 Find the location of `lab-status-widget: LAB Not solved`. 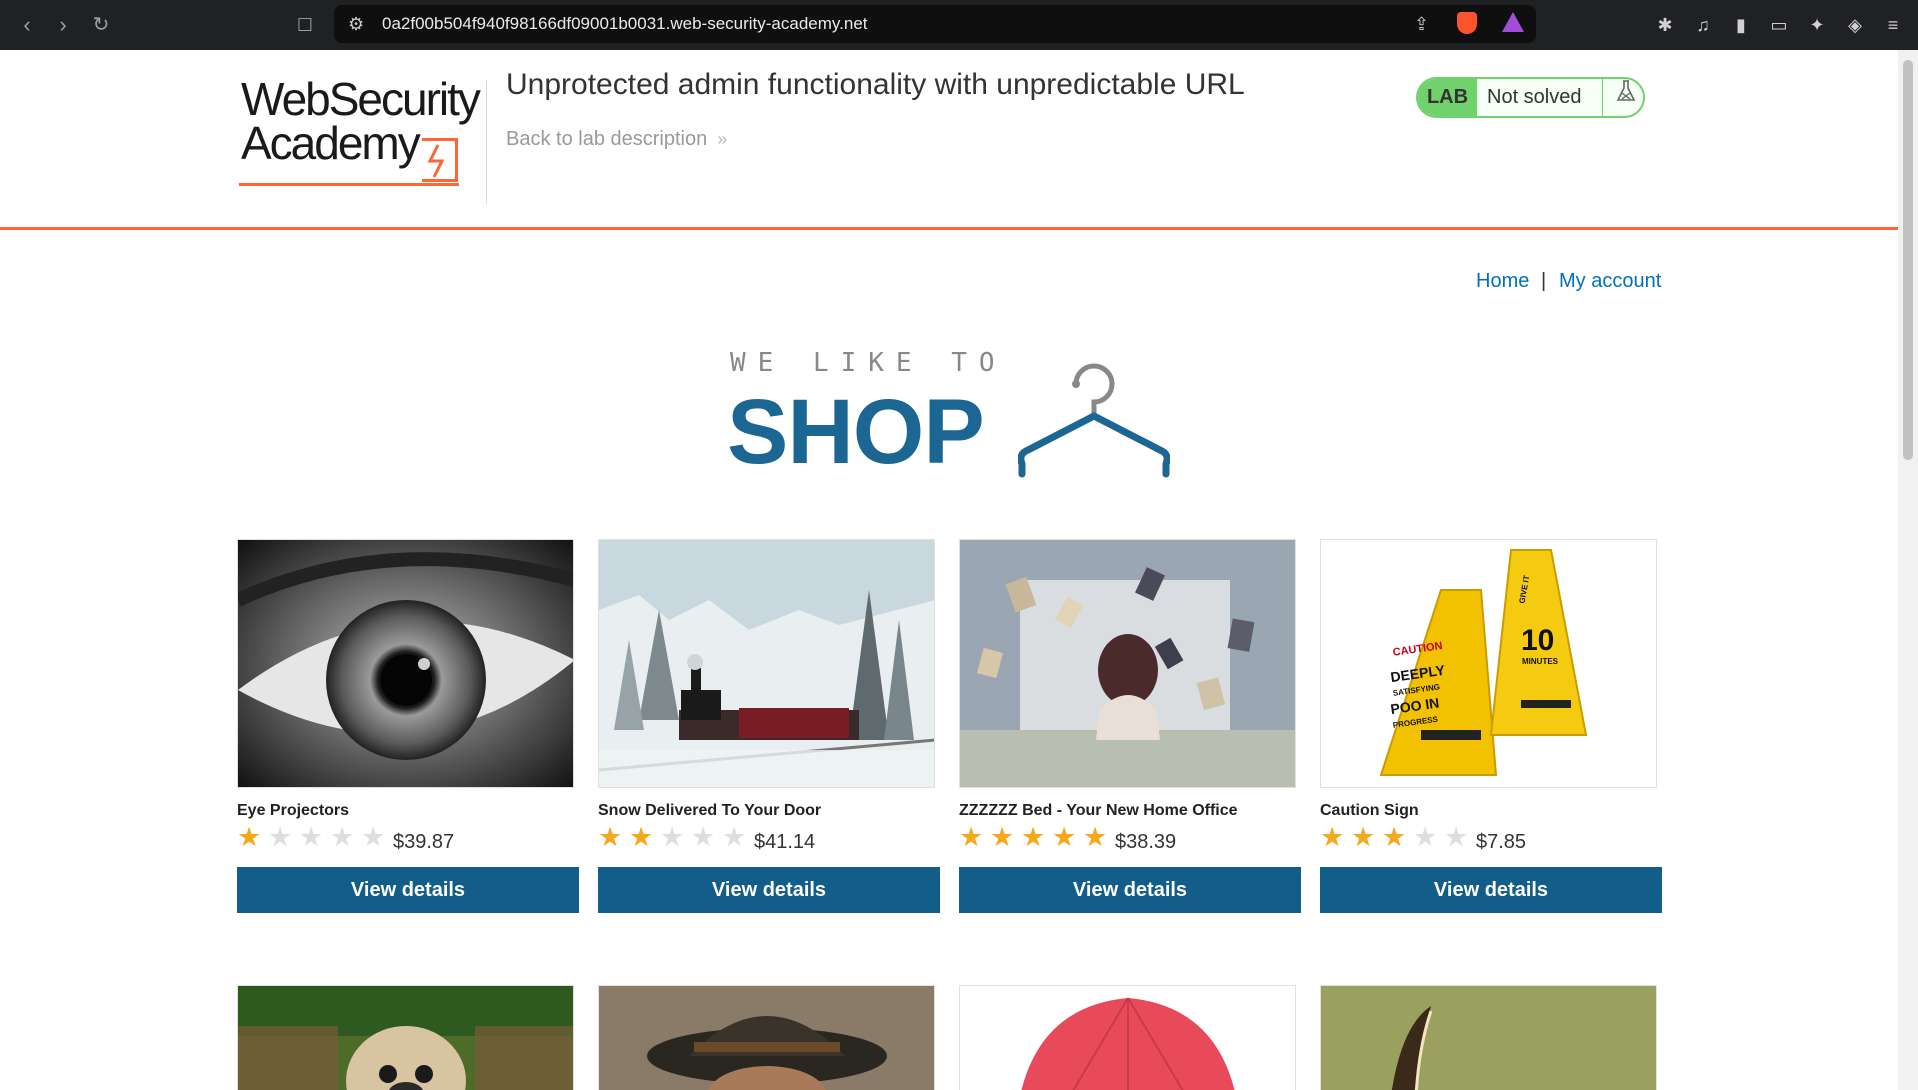

lab-status-widget: LAB Not solved is located at coordinates (1530, 97).